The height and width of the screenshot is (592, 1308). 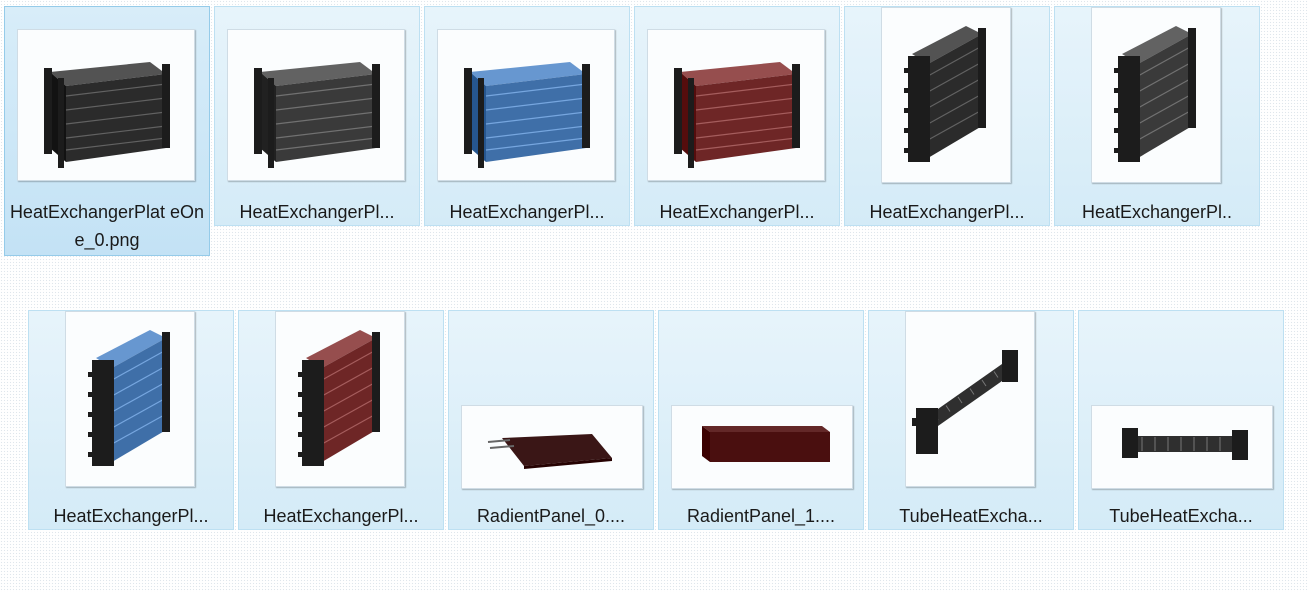 What do you see at coordinates (1157, 212) in the screenshot?
I see `file-name-label: HeatExchangerPl..` at bounding box center [1157, 212].